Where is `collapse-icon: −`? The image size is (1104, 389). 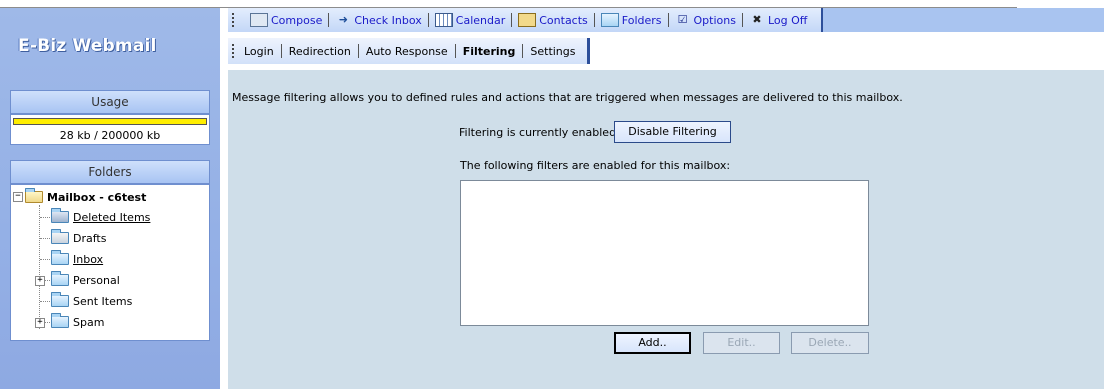 collapse-icon: − is located at coordinates (18, 197).